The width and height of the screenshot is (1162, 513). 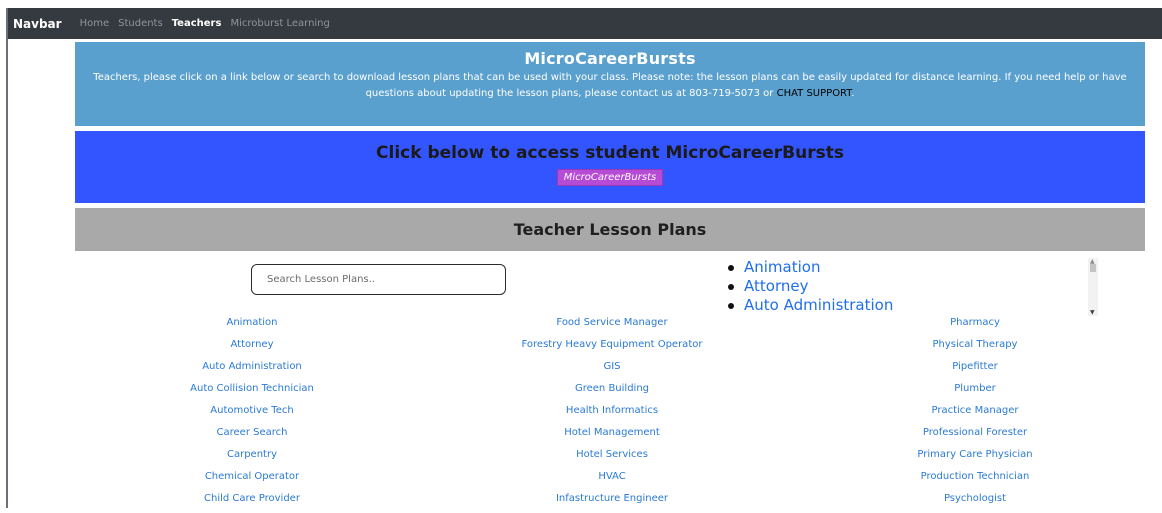 I want to click on lesson-plans-header: Teacher Lesson Plans, so click(x=610, y=229).